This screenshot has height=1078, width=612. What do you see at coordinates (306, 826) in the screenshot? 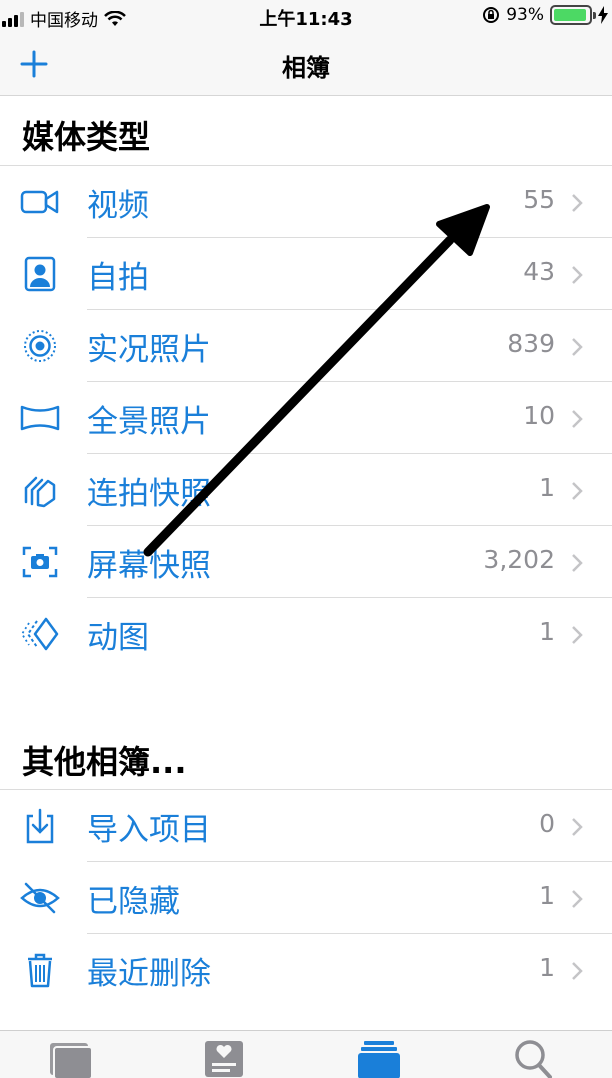
I see `album-row-imports: 导入项目 0` at bounding box center [306, 826].